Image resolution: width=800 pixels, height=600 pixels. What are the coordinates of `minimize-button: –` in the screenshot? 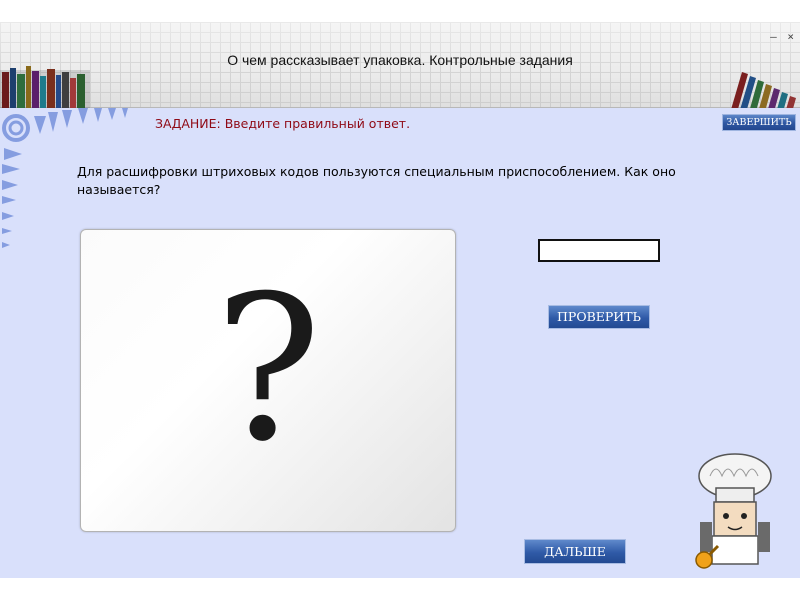 It's located at (774, 36).